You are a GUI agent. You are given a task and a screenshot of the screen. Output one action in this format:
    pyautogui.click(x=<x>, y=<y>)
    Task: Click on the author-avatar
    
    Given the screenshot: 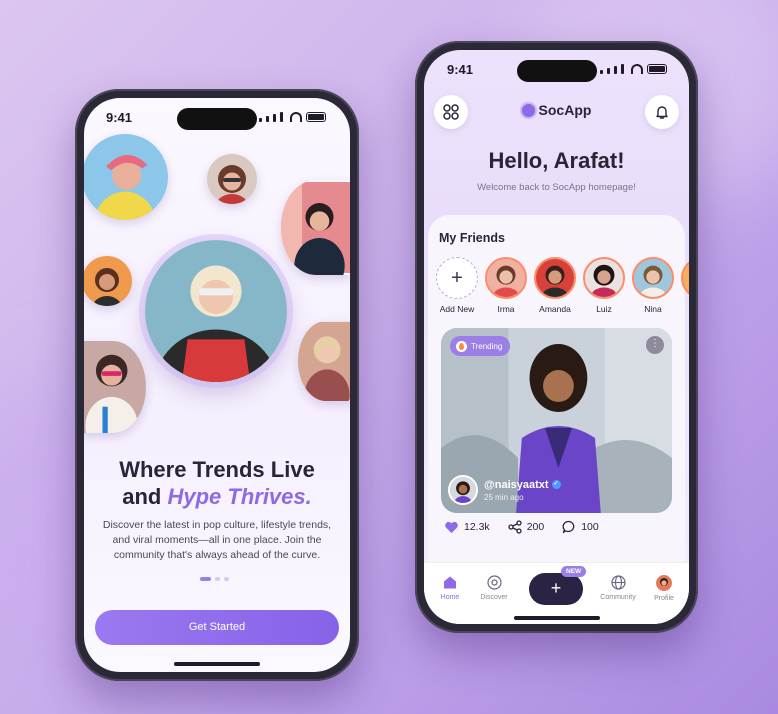 What is the action you would take?
    pyautogui.click(x=463, y=490)
    